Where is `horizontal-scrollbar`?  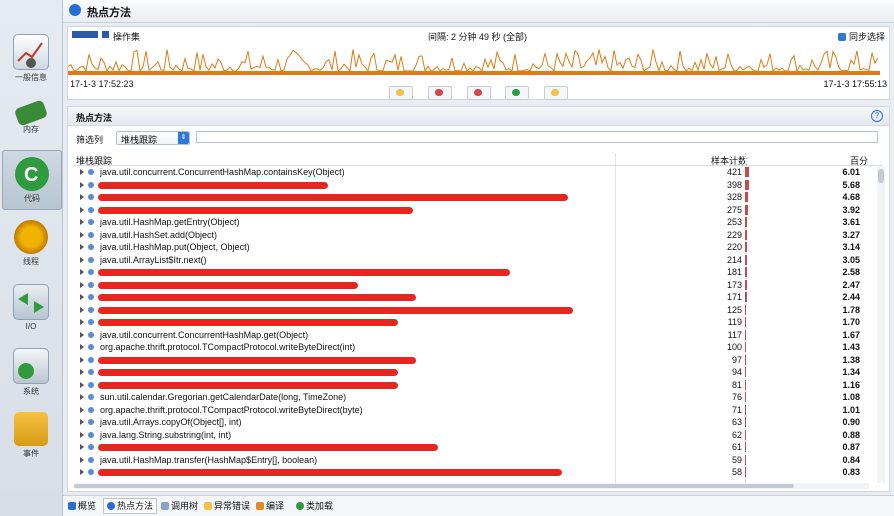
horizontal-scrollbar is located at coordinates (471, 486).